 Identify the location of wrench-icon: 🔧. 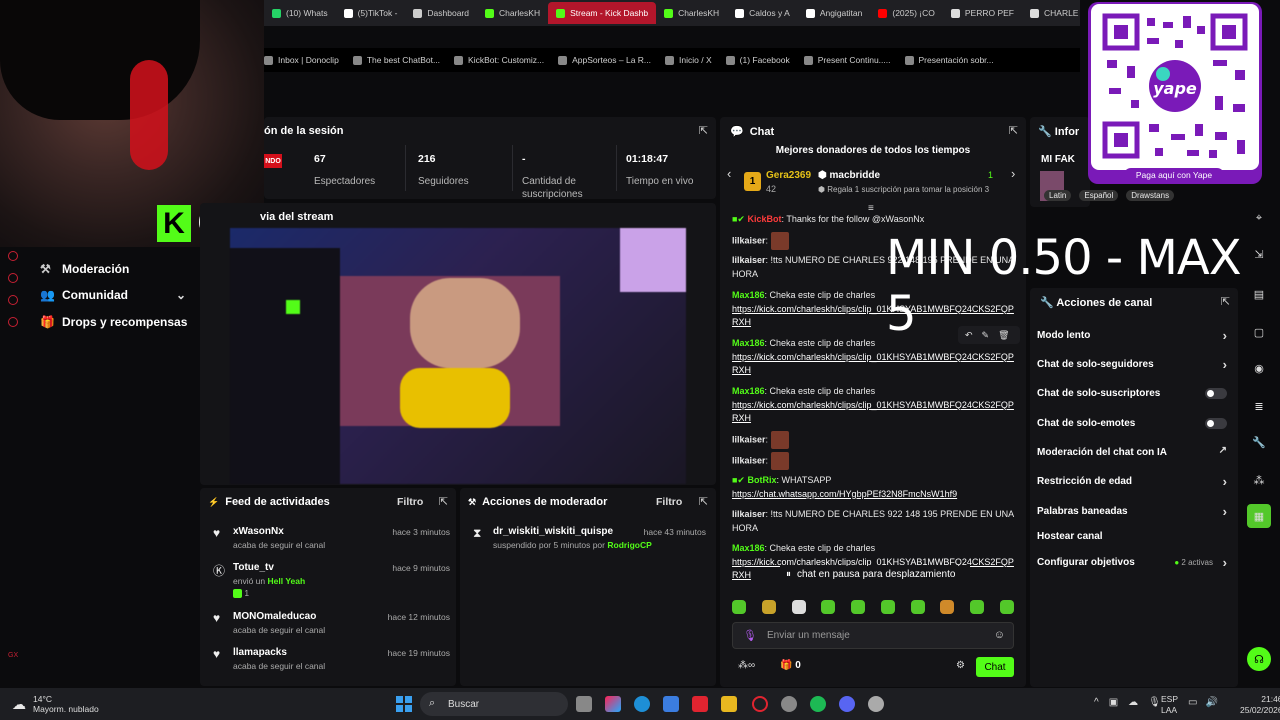
(1259, 442).